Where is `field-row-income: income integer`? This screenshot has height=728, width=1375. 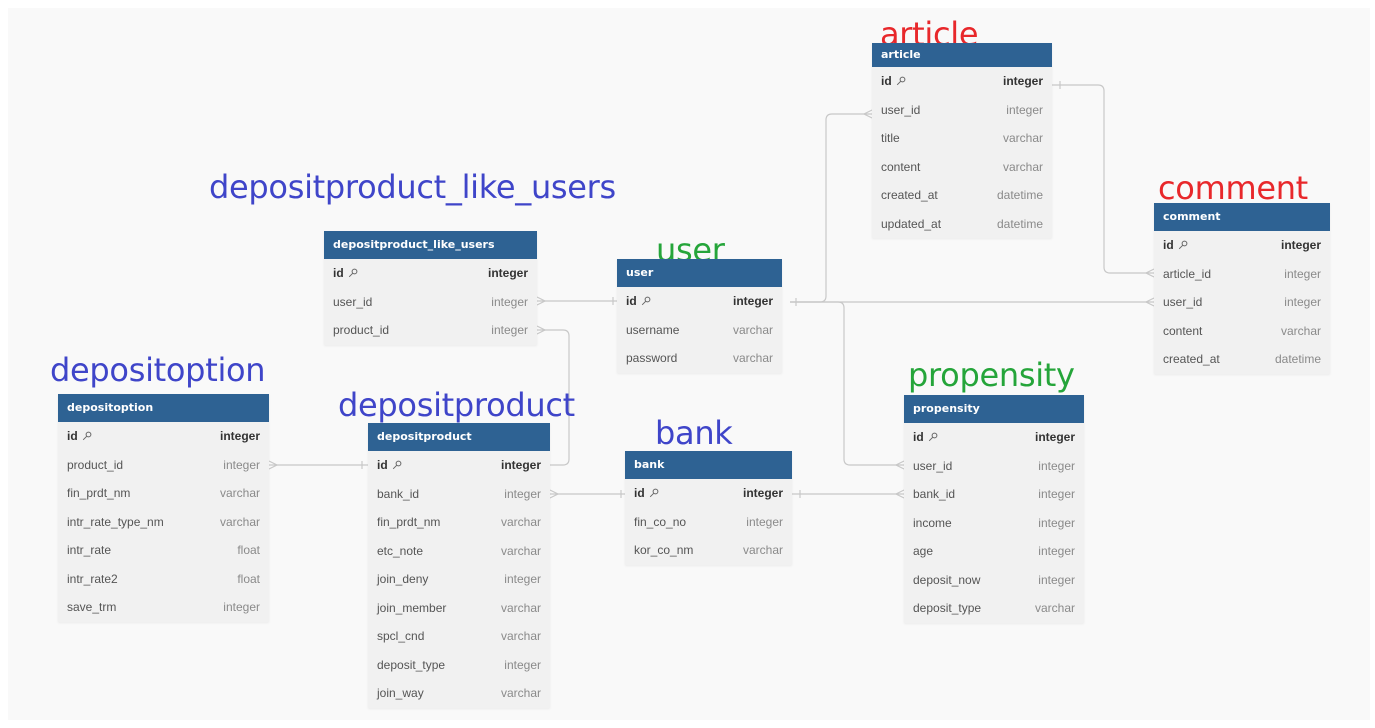
field-row-income: income integer is located at coordinates (994, 523).